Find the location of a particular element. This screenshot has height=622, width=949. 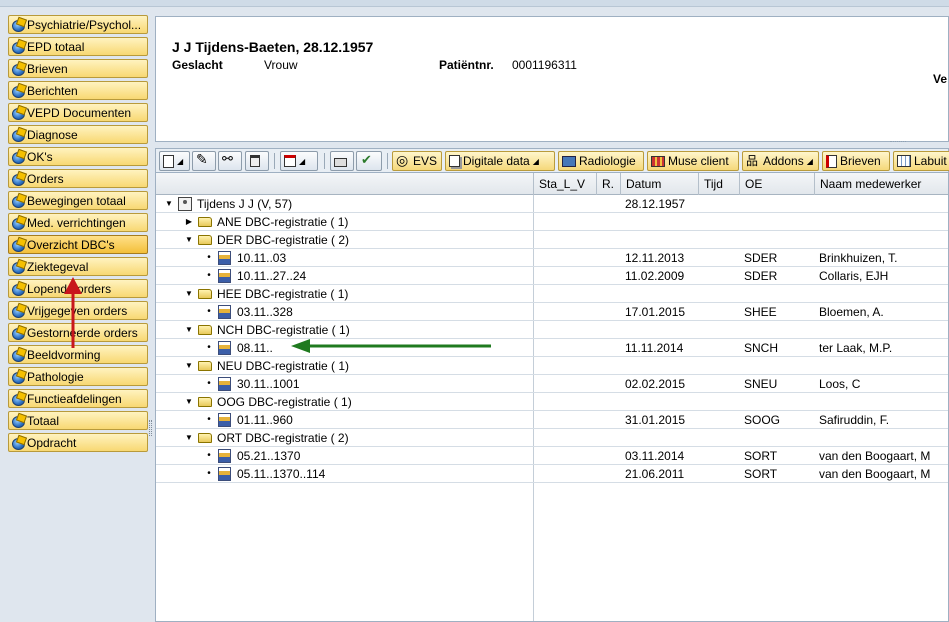

edit-button is located at coordinates (204, 161).